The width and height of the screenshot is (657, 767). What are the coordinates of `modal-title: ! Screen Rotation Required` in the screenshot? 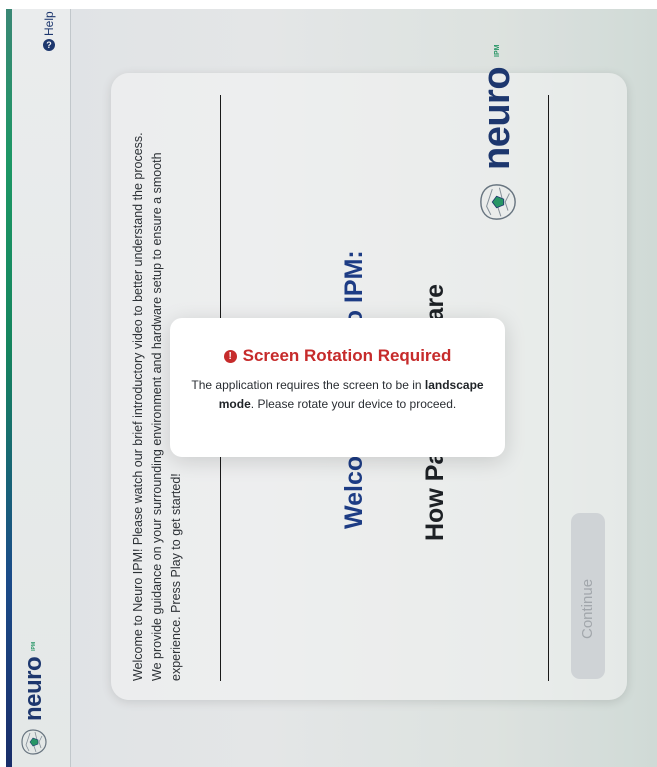 It's located at (337, 356).